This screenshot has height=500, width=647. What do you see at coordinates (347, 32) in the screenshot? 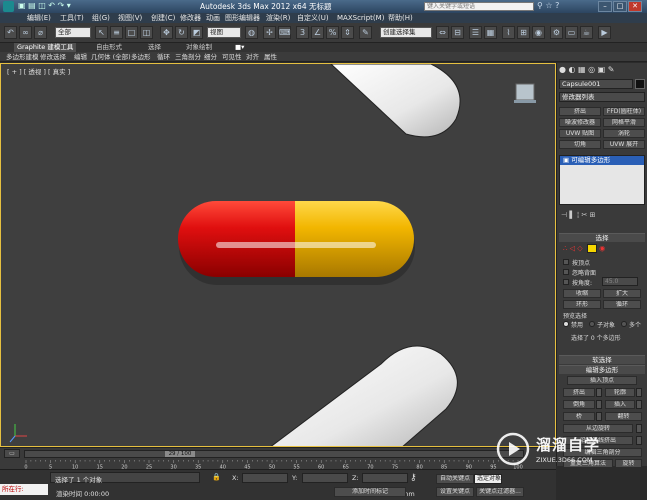
I see `spinner-snap-icon: ⇕` at bounding box center [347, 32].